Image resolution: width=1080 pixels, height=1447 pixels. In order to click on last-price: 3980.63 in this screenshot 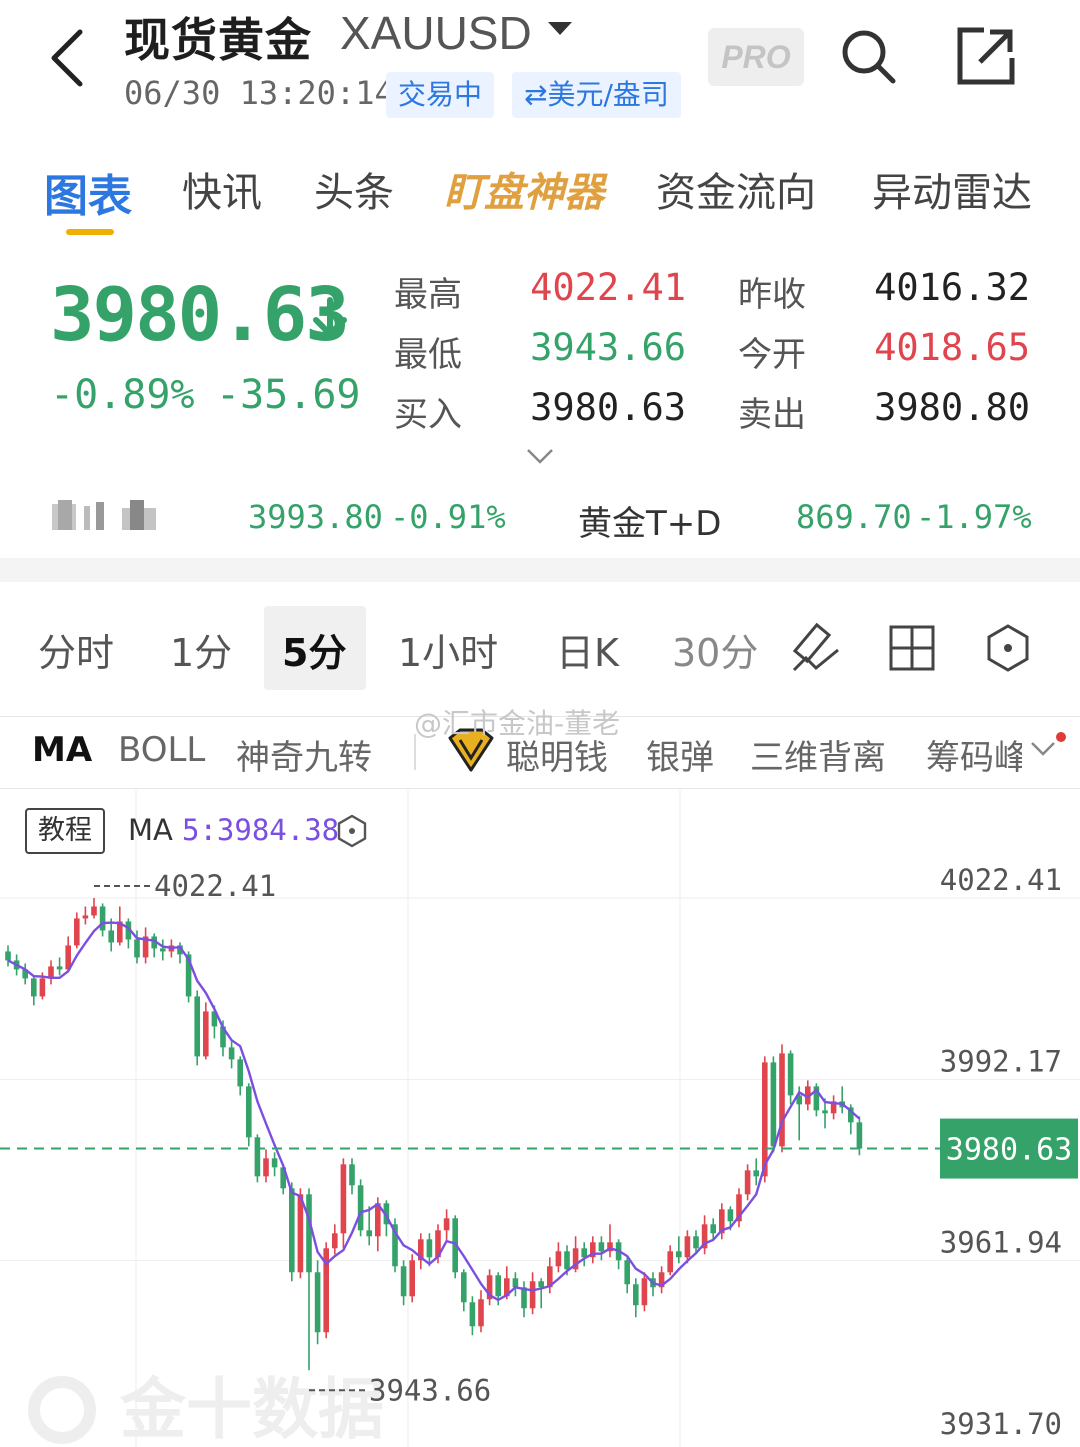, I will do `click(200, 315)`.